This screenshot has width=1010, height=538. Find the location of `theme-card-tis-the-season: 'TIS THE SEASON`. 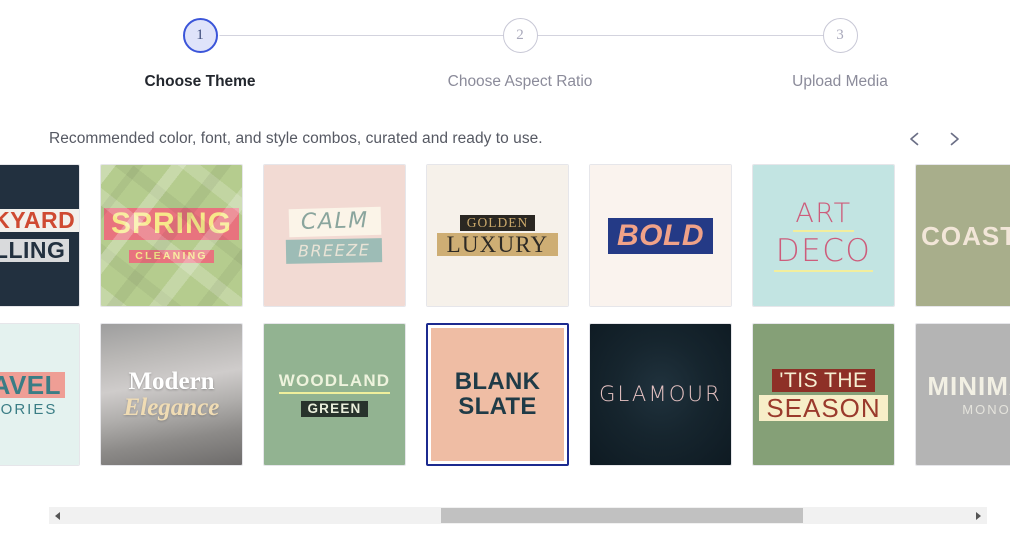

theme-card-tis-the-season: 'TIS THE SEASON is located at coordinates (823, 394).